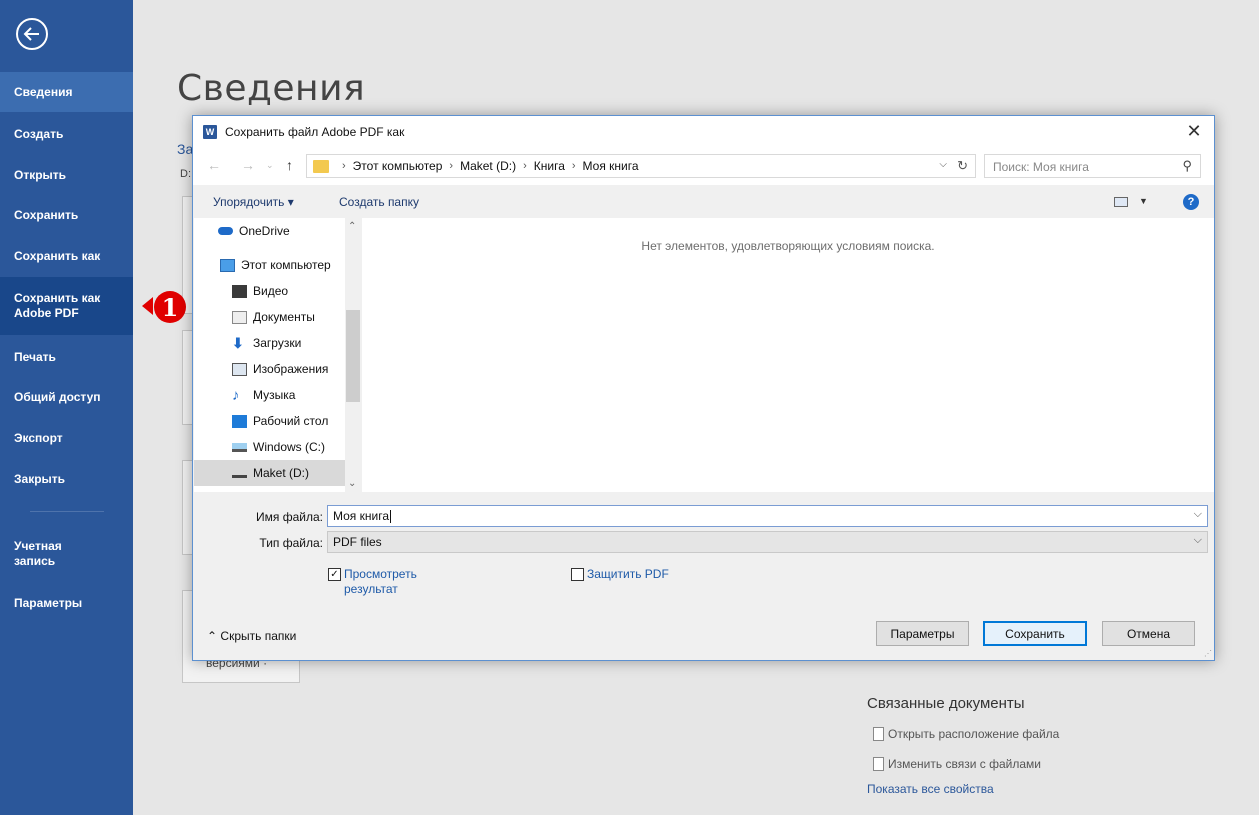 This screenshot has width=1259, height=815. I want to click on background-heading-fragment: За, so click(185, 149).